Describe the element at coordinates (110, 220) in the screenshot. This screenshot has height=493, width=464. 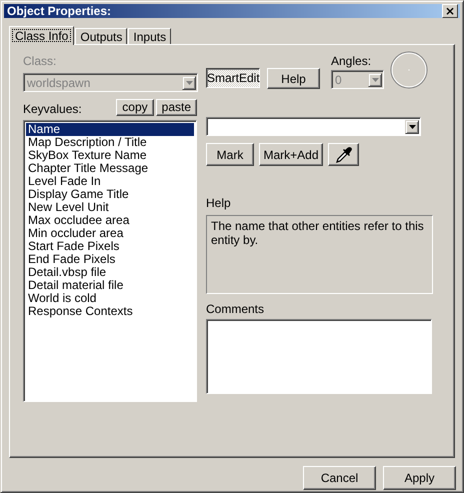
I see `list-item: Max occludee area` at that location.